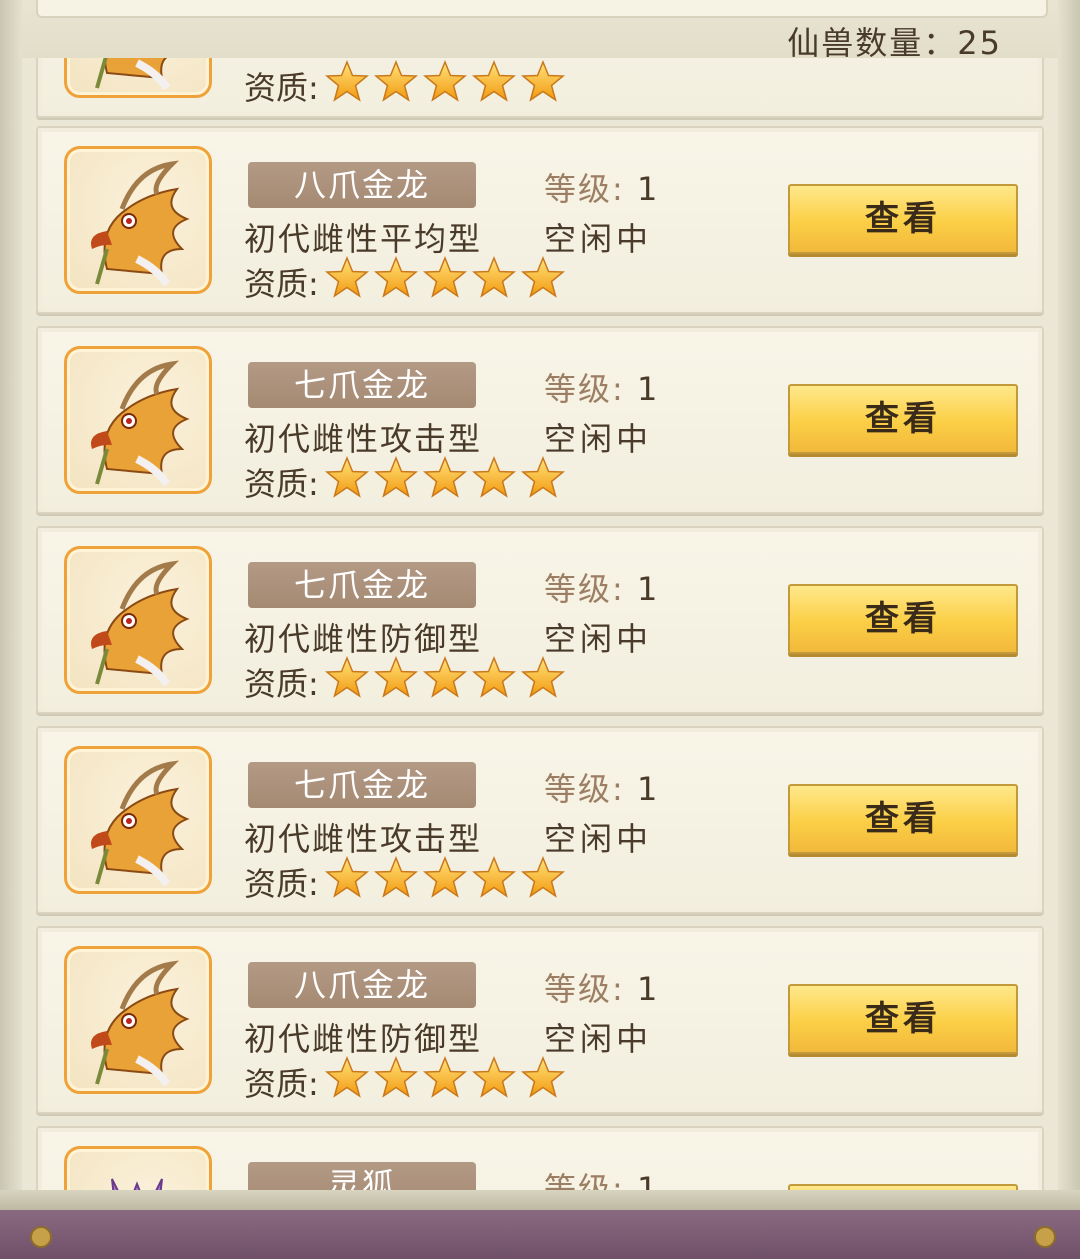 This screenshot has width=1080, height=1259. What do you see at coordinates (540, 1234) in the screenshot?
I see `bottom-banner` at bounding box center [540, 1234].